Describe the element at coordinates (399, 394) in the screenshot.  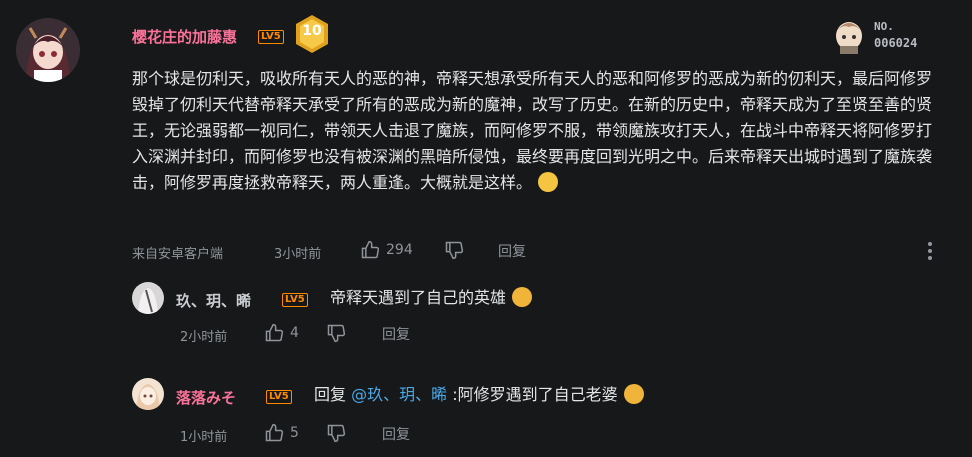
I see `mention-link: @玖、玥、晞` at that location.